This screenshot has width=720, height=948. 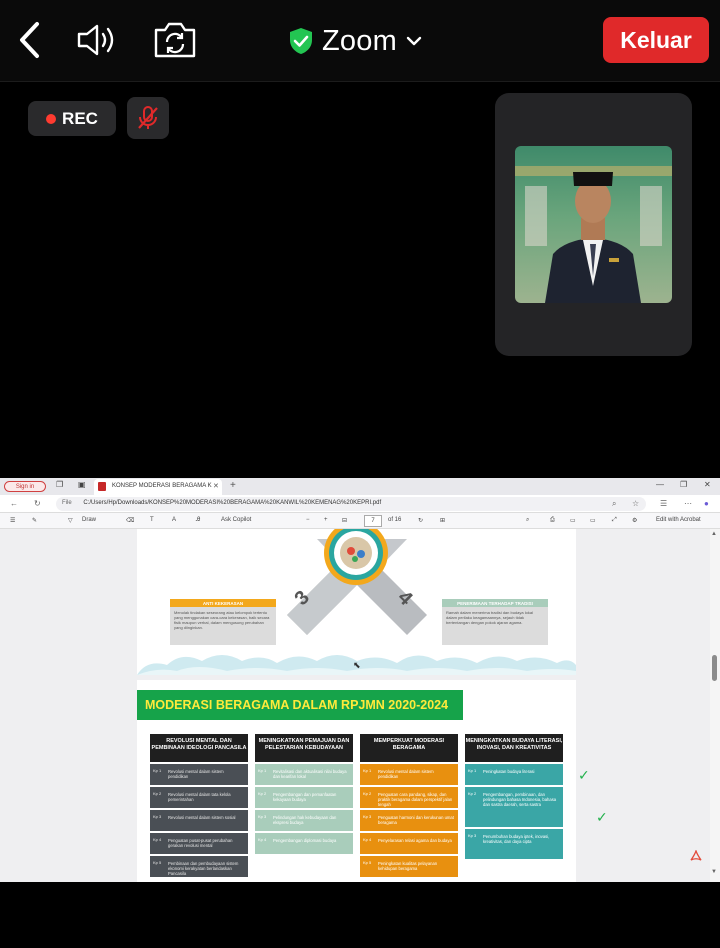 What do you see at coordinates (527, 520) in the screenshot?
I see `search-pdf-icon: ⌕` at bounding box center [527, 520].